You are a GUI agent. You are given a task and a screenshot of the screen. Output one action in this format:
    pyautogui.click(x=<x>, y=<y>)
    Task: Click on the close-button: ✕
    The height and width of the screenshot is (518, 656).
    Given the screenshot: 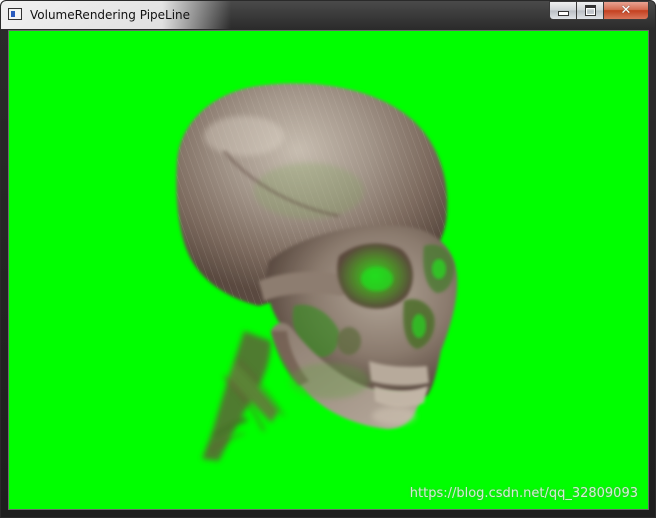 What is the action you would take?
    pyautogui.click(x=626, y=10)
    